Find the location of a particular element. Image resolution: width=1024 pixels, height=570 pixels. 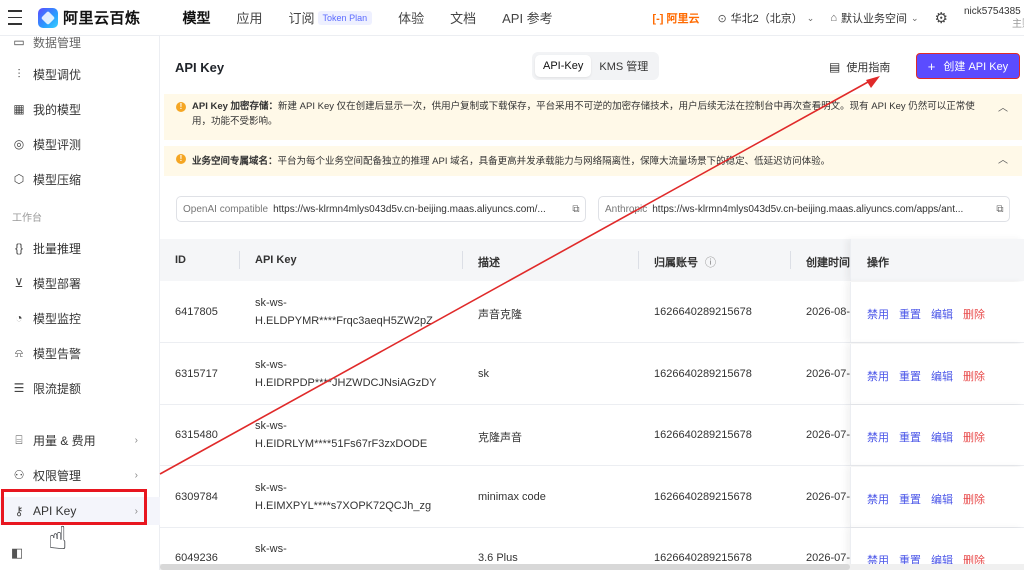

sidebar-item-deploy: ⊻ 模型部署 is located at coordinates (80, 283).